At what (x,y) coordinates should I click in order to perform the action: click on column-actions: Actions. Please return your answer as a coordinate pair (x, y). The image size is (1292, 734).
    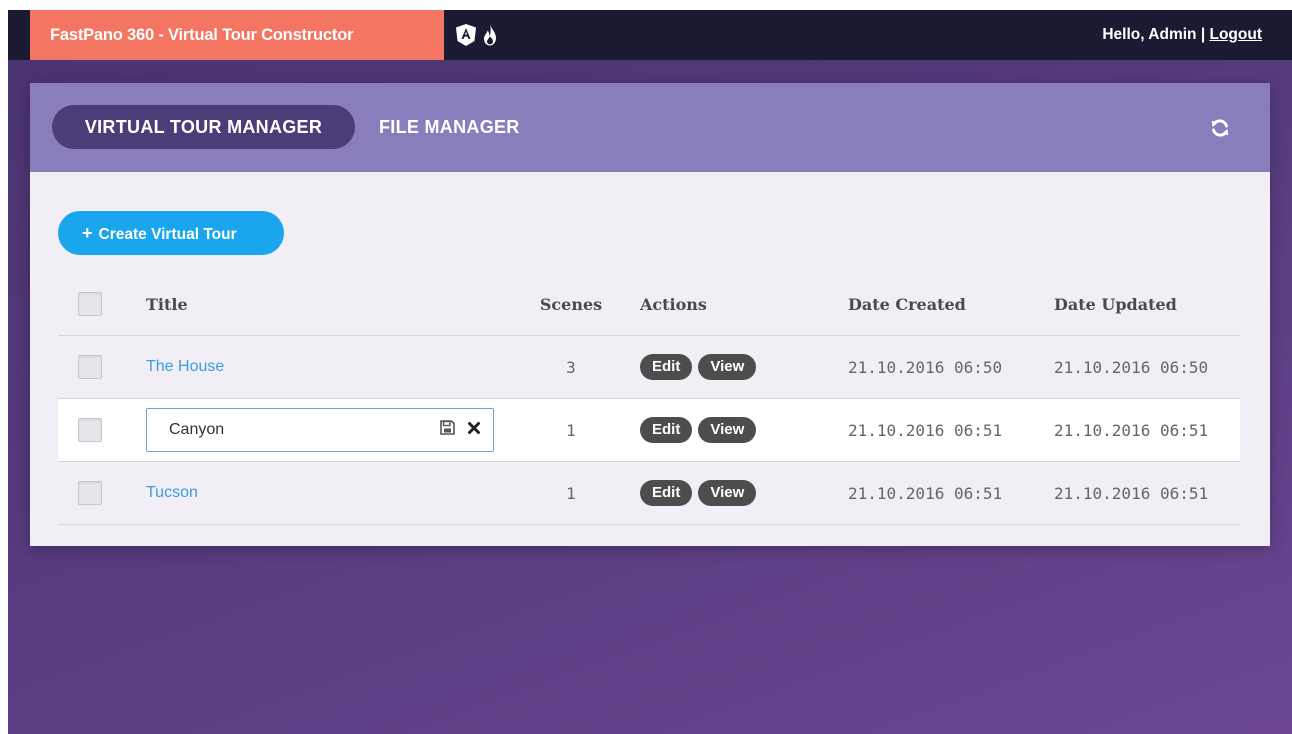
    Looking at the image, I should click on (673, 304).